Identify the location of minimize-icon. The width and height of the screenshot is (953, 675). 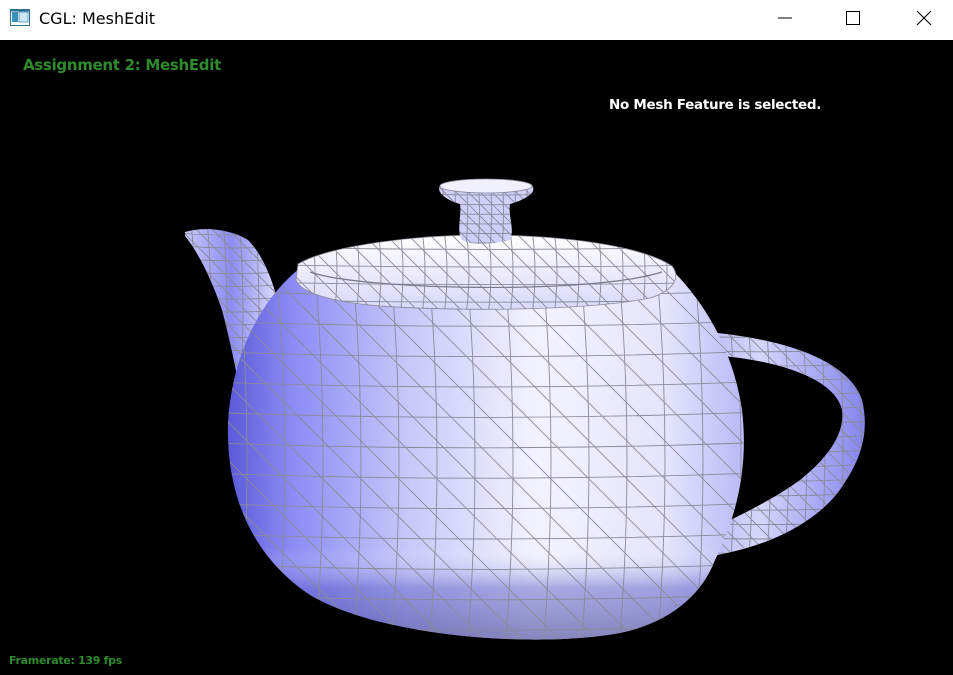
(785, 18).